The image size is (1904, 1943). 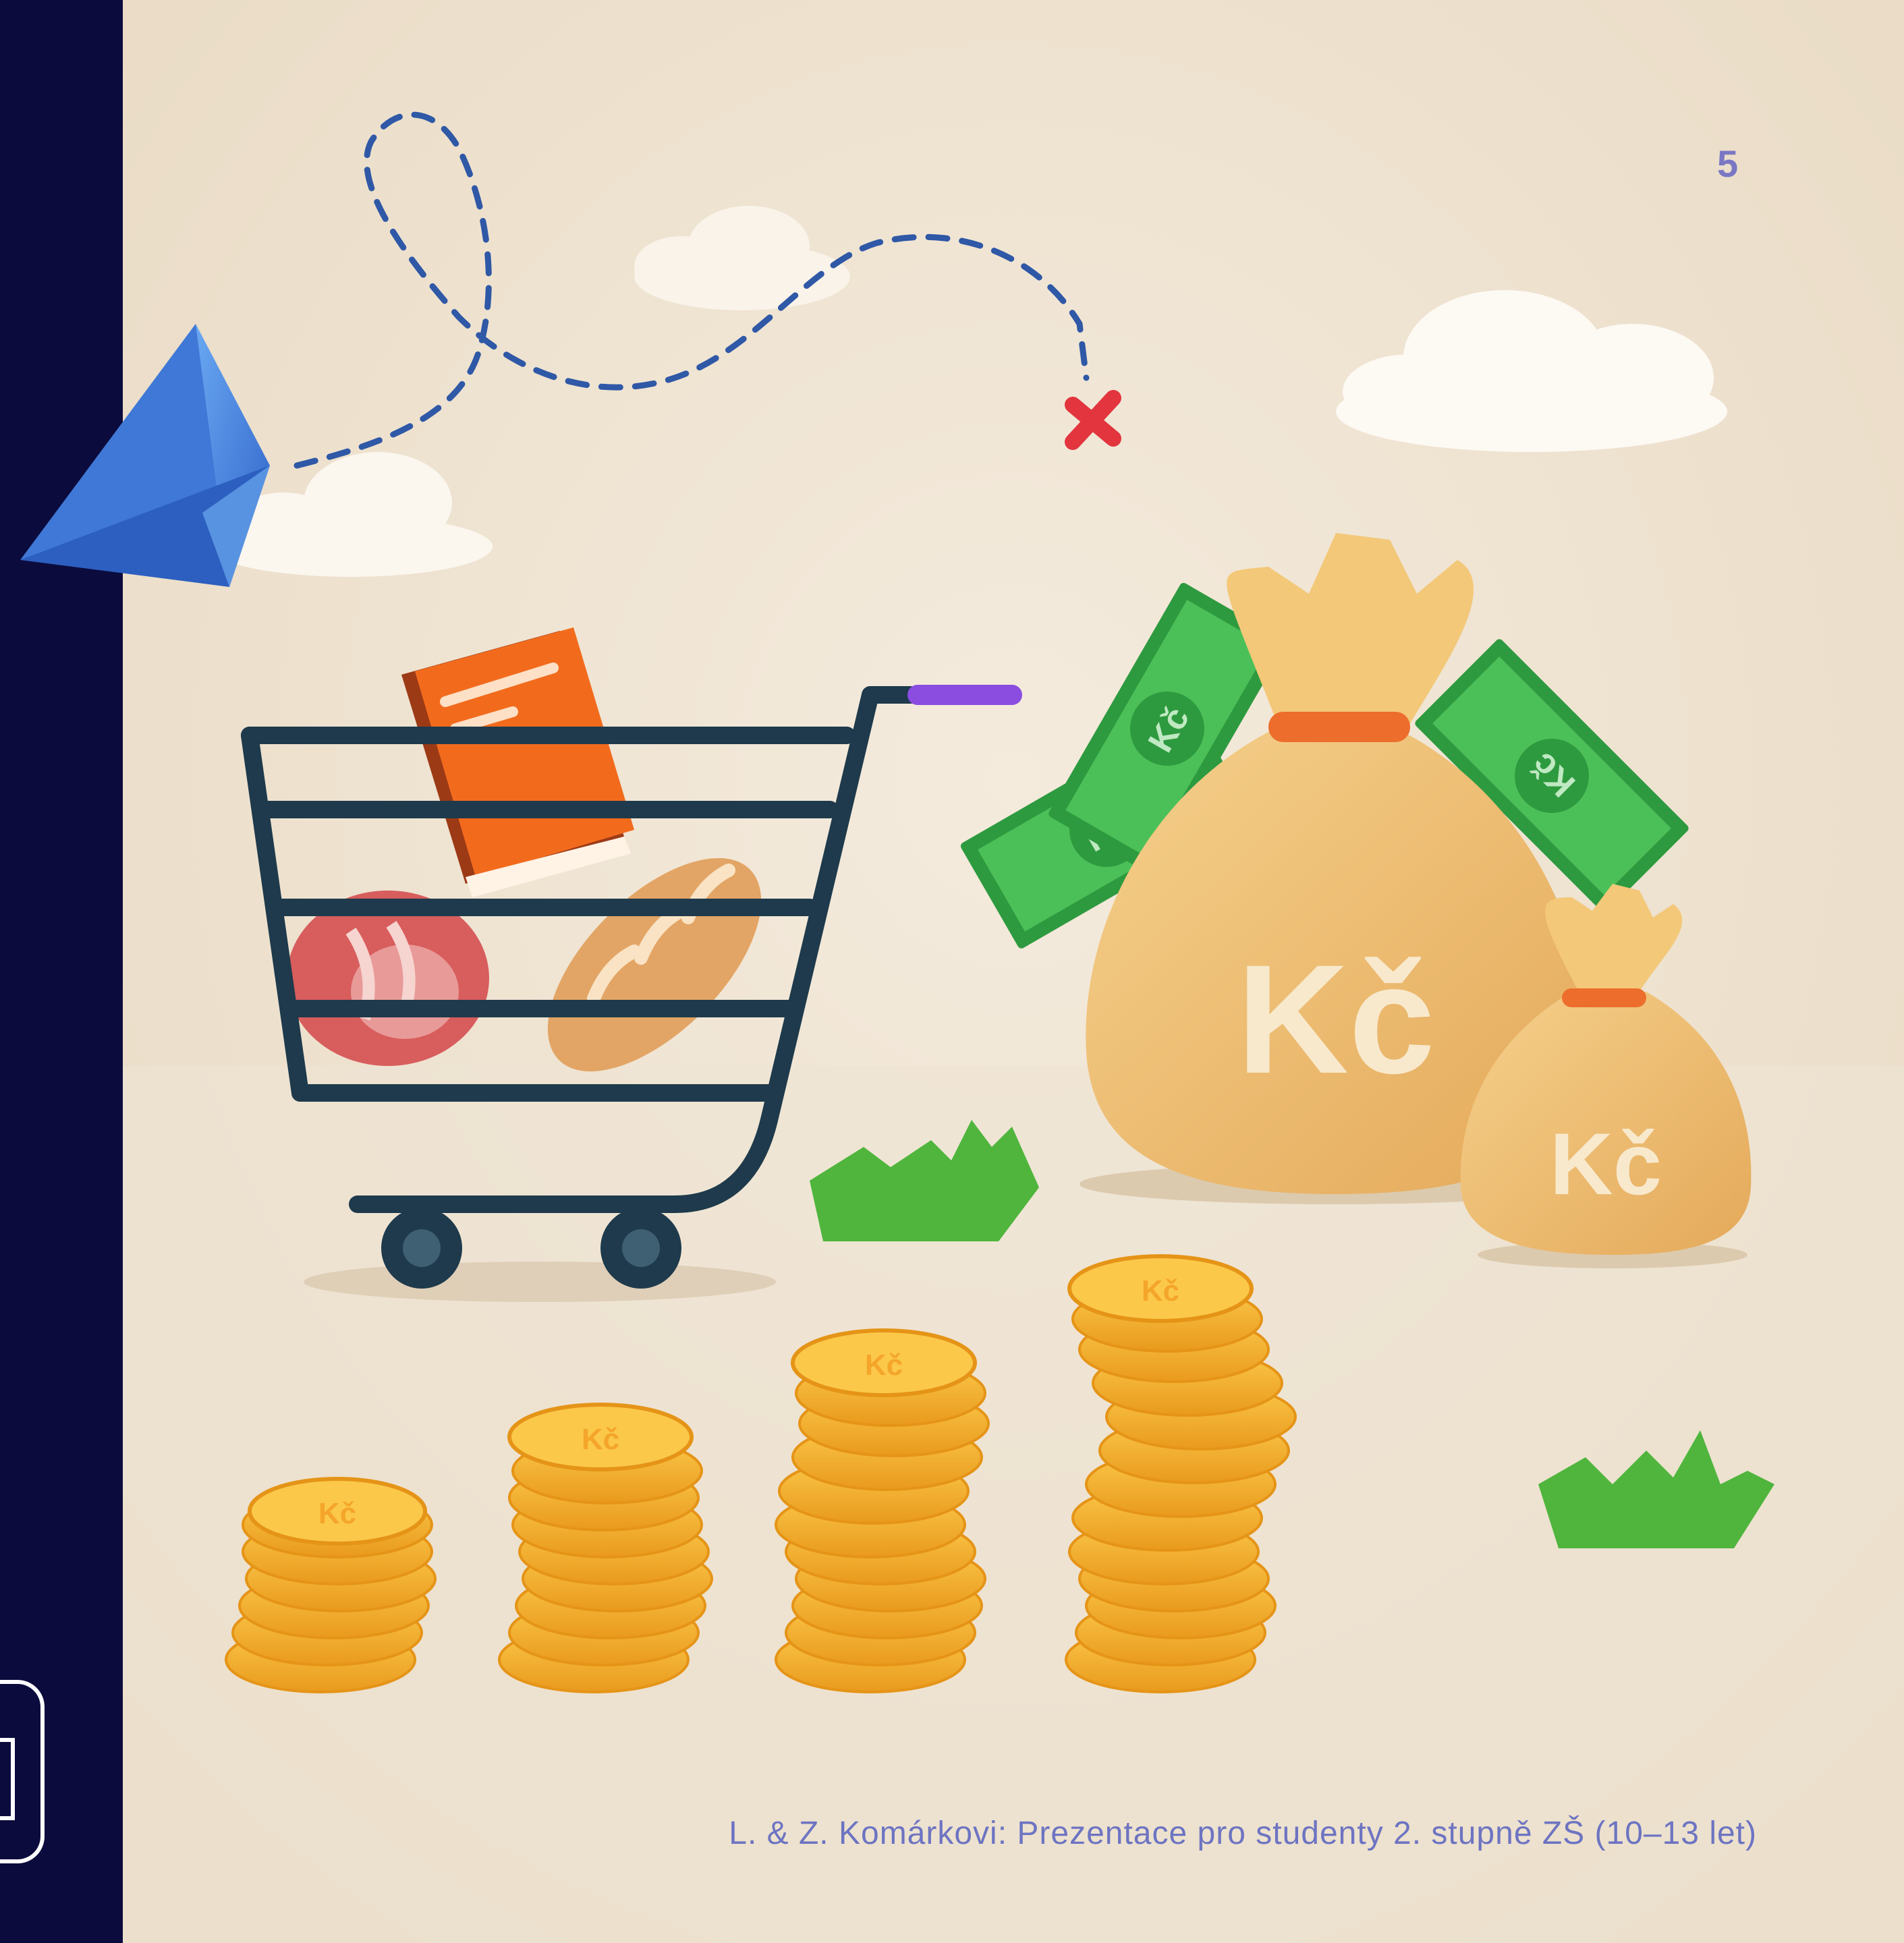 What do you see at coordinates (540, 1282) in the screenshot?
I see `cart-shadow` at bounding box center [540, 1282].